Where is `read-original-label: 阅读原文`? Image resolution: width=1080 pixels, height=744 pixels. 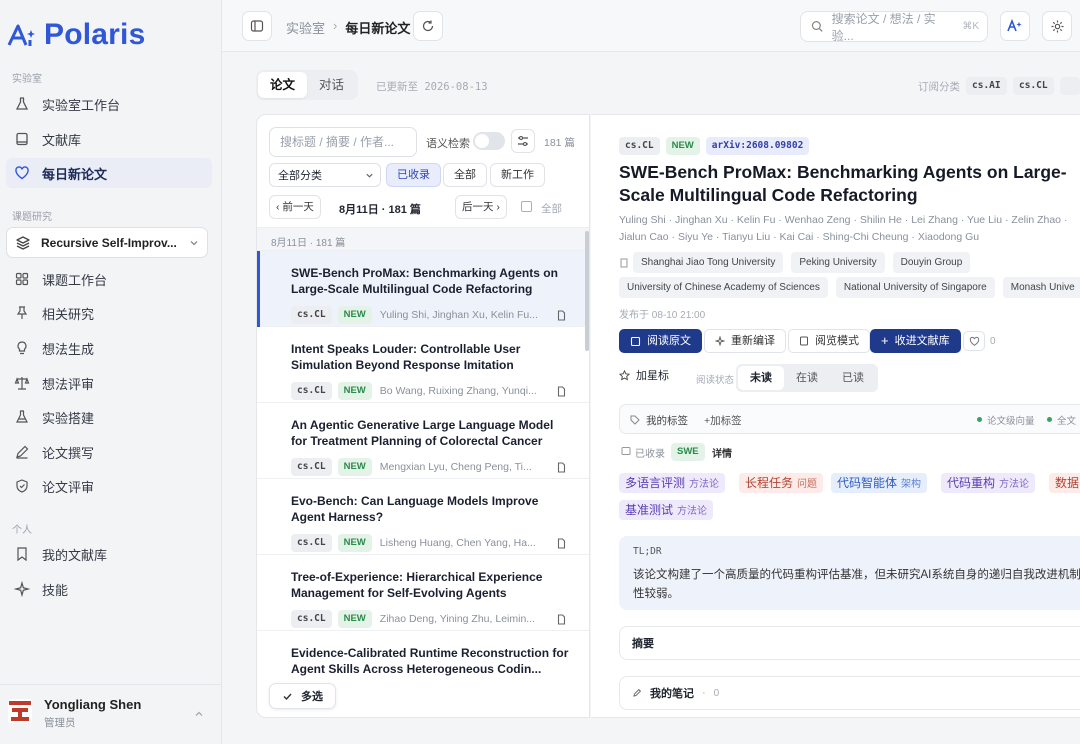
read-original-label: 阅读原文 is located at coordinates (669, 341).